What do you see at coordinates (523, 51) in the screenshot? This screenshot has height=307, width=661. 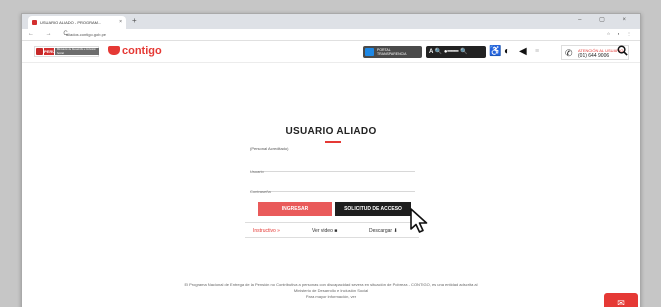 I see `speaker-icon: ◀` at bounding box center [523, 51].